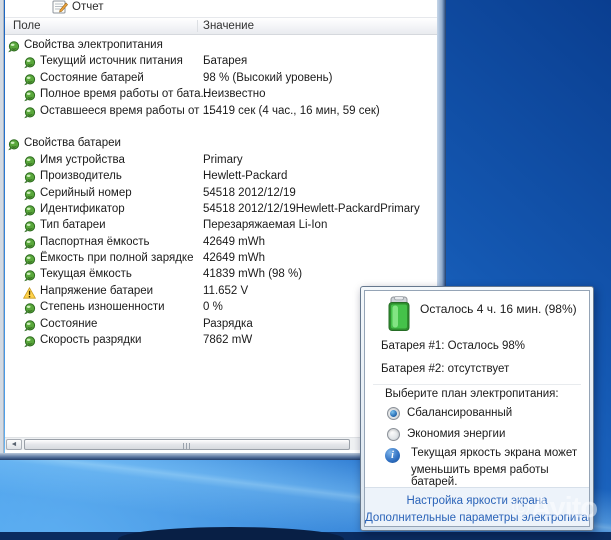 The height and width of the screenshot is (540, 611). What do you see at coordinates (249, 192) in the screenshot?
I see `value-cell: 54518 2012/12/19` at bounding box center [249, 192].